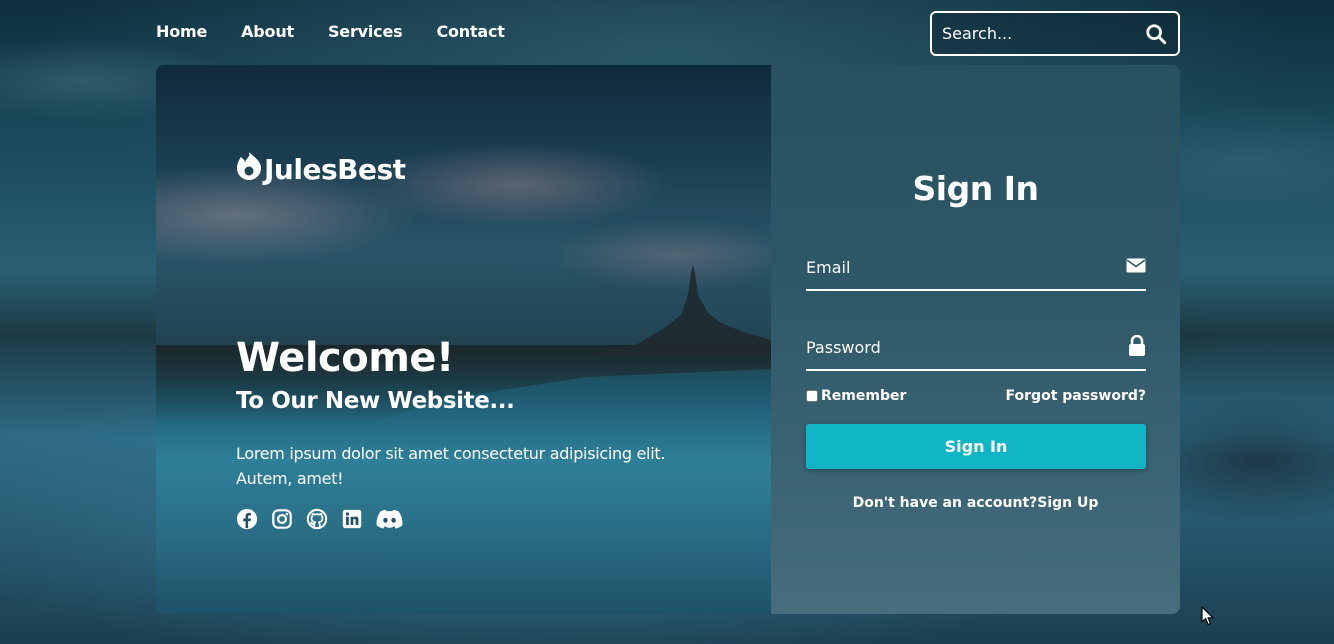 Image resolution: width=1334 pixels, height=644 pixels. Describe the element at coordinates (1207, 616) in the screenshot. I see `mouse-cursor-icon` at that location.